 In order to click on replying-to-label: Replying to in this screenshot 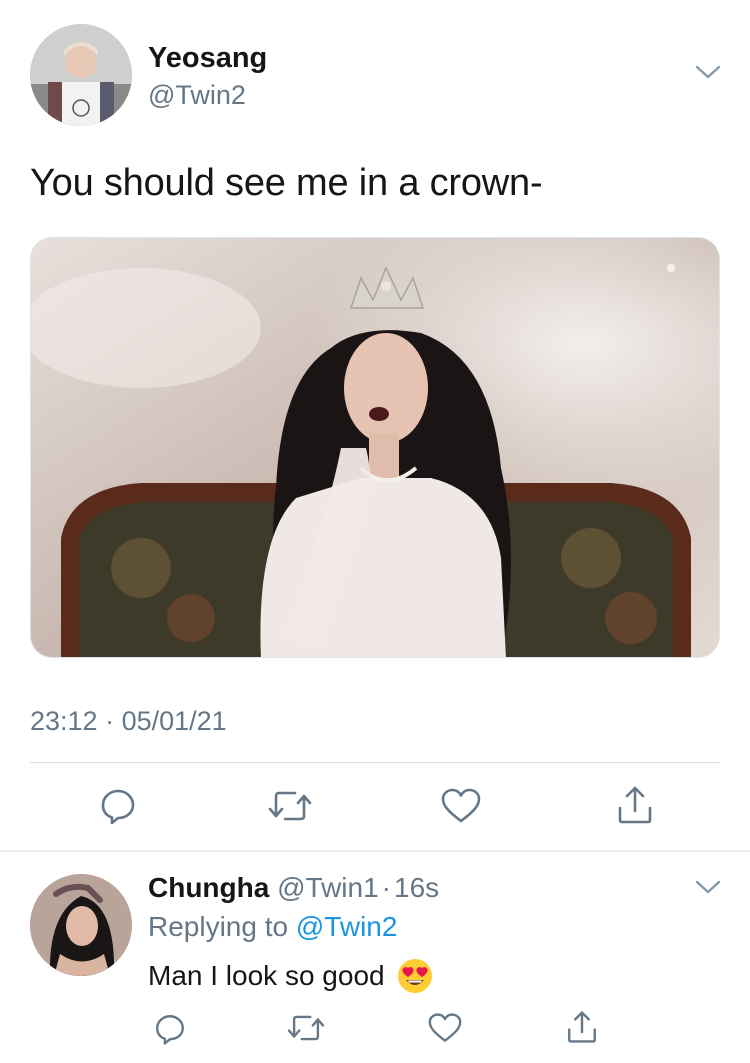, I will do `click(218, 926)`.